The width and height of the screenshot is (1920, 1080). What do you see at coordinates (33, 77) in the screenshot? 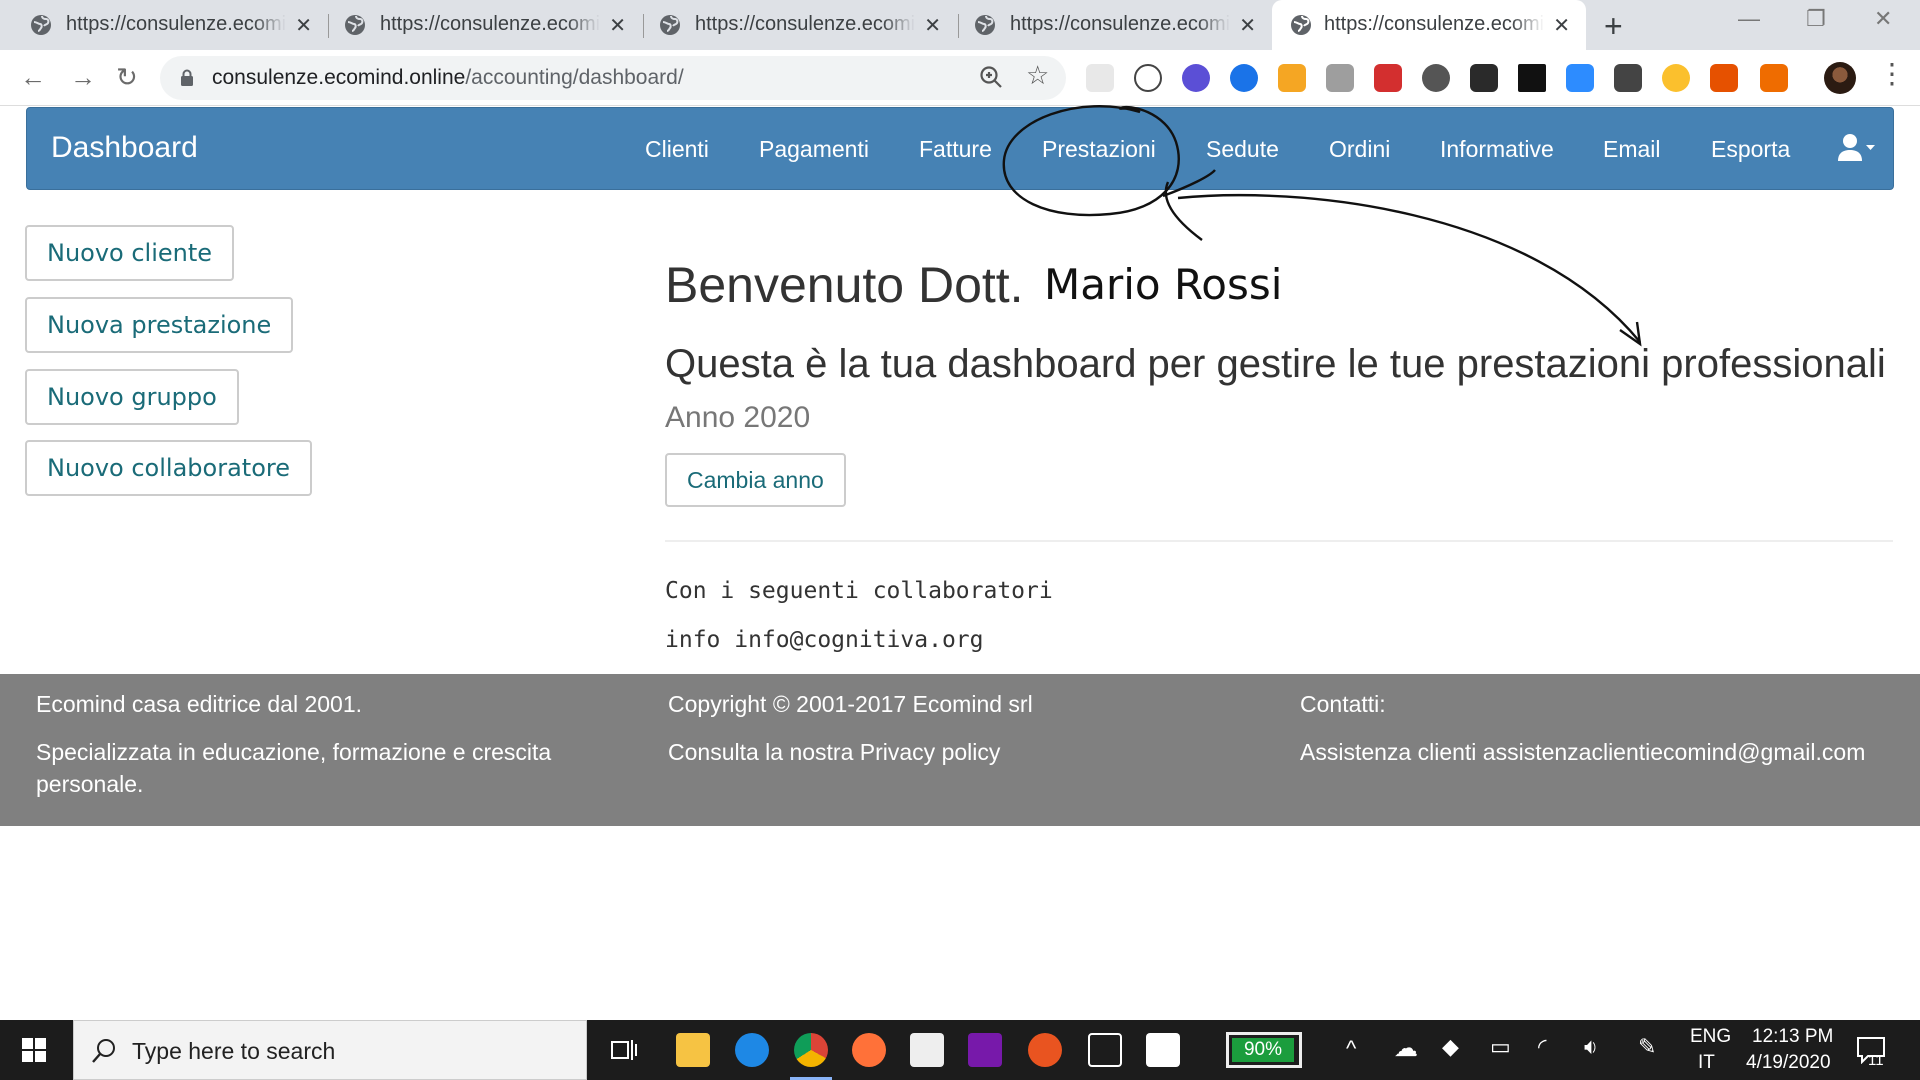
I see `back-arrow-icon: ←` at bounding box center [33, 77].